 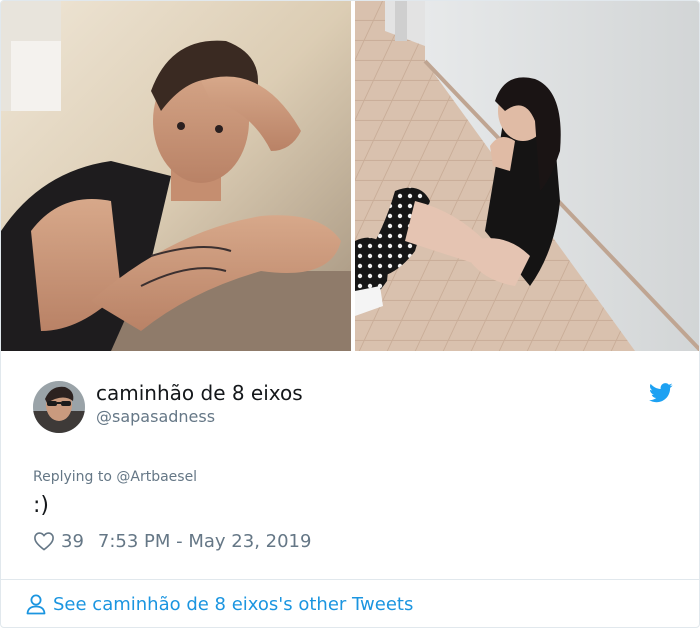 What do you see at coordinates (115, 477) in the screenshot?
I see `replying-to: Replying to @Artbaesel` at bounding box center [115, 477].